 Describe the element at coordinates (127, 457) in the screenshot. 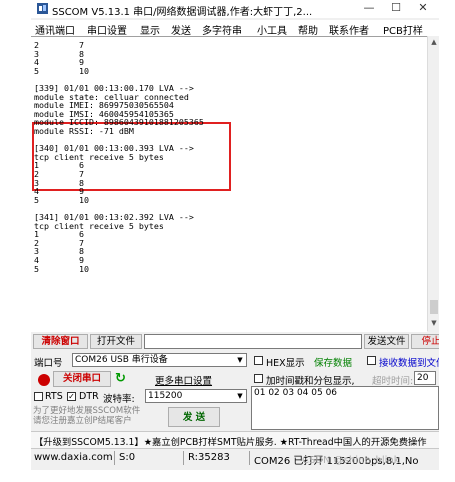

I see `sent-count: S:0` at that location.